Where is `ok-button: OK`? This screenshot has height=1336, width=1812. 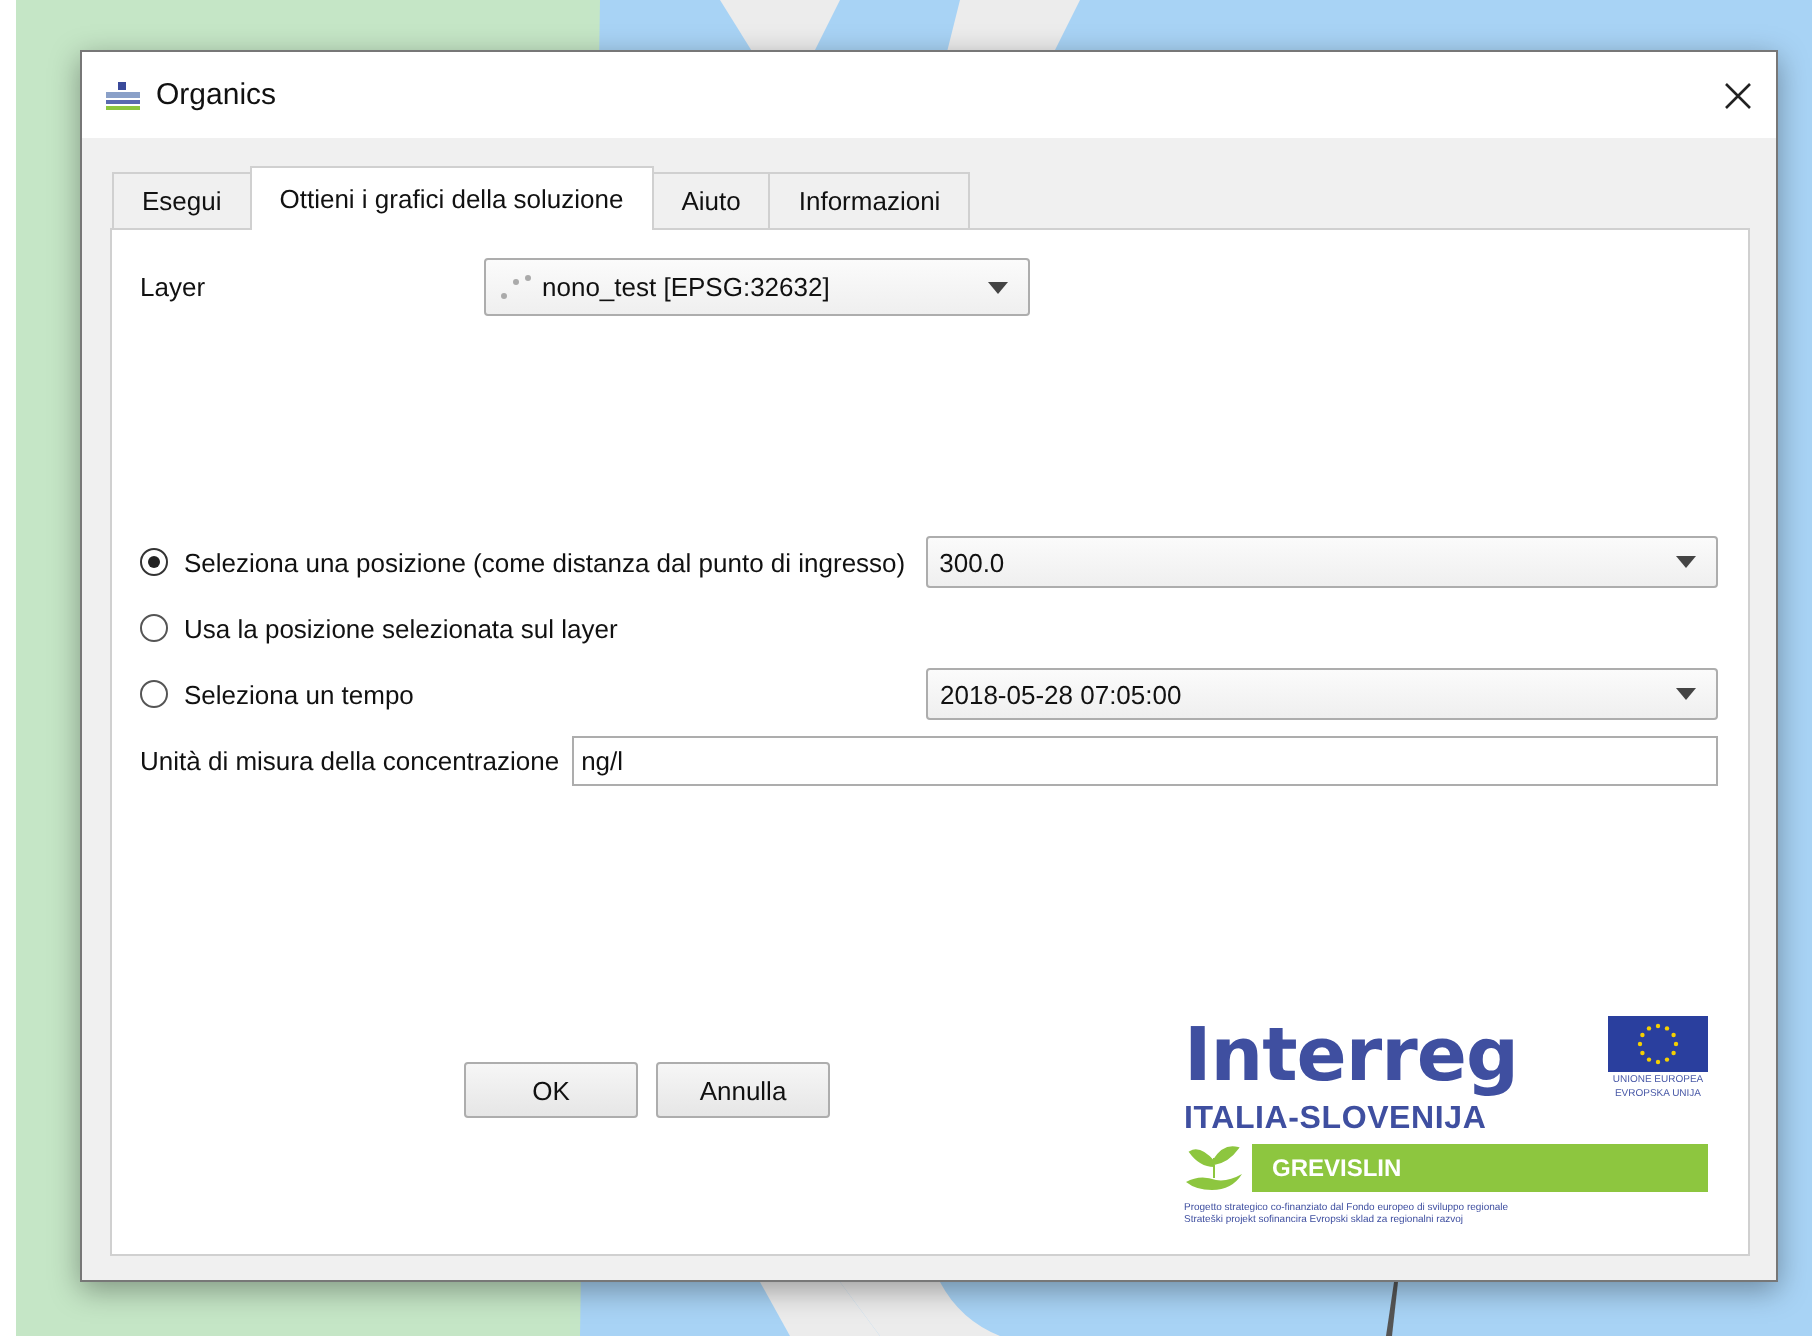 ok-button: OK is located at coordinates (551, 1090).